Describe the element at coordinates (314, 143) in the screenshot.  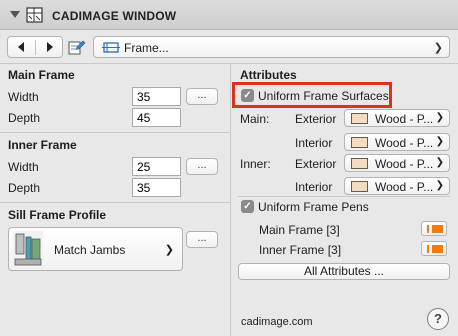
I see `main-interior-label: Interior` at that location.